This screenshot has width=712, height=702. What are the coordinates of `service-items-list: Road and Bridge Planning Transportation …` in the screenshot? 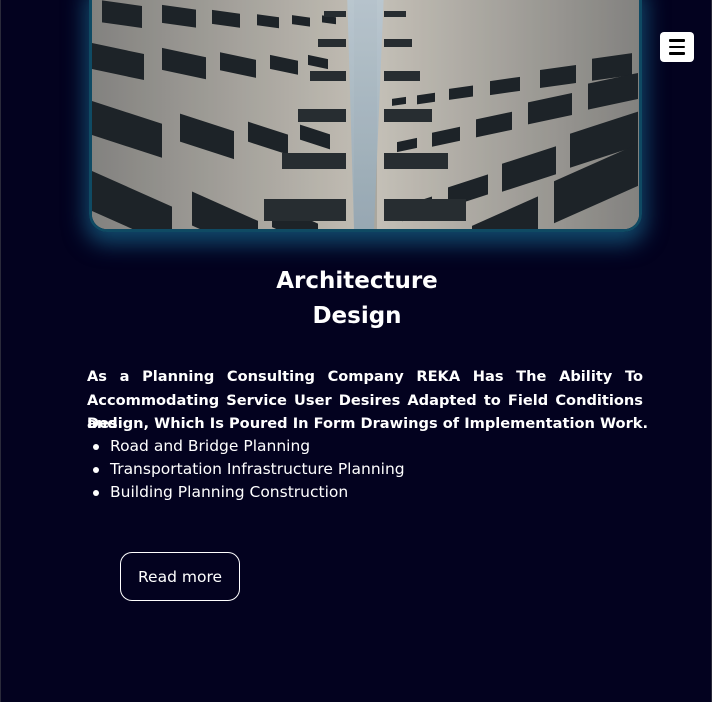 It's located at (246, 469).